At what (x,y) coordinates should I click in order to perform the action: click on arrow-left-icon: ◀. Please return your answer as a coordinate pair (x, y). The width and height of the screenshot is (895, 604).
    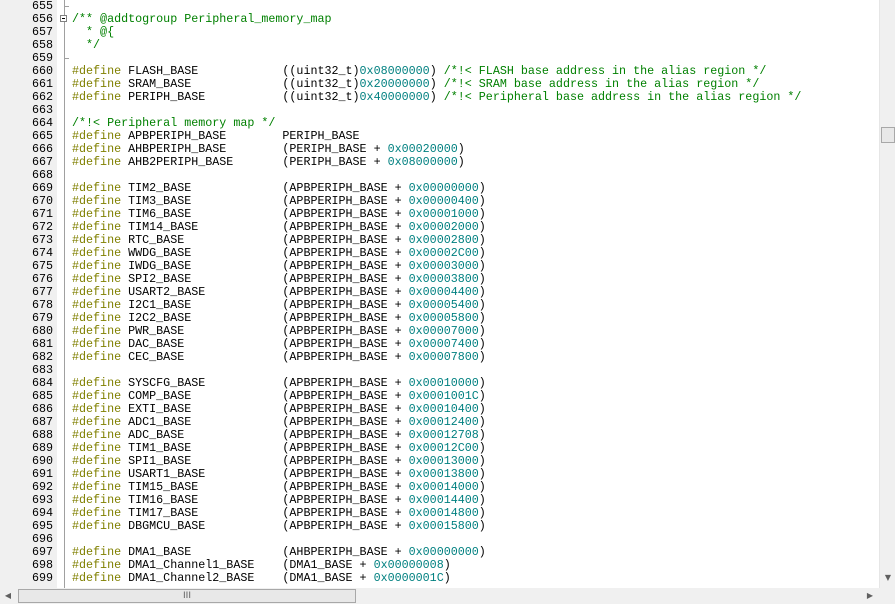
    Looking at the image, I should click on (8, 596).